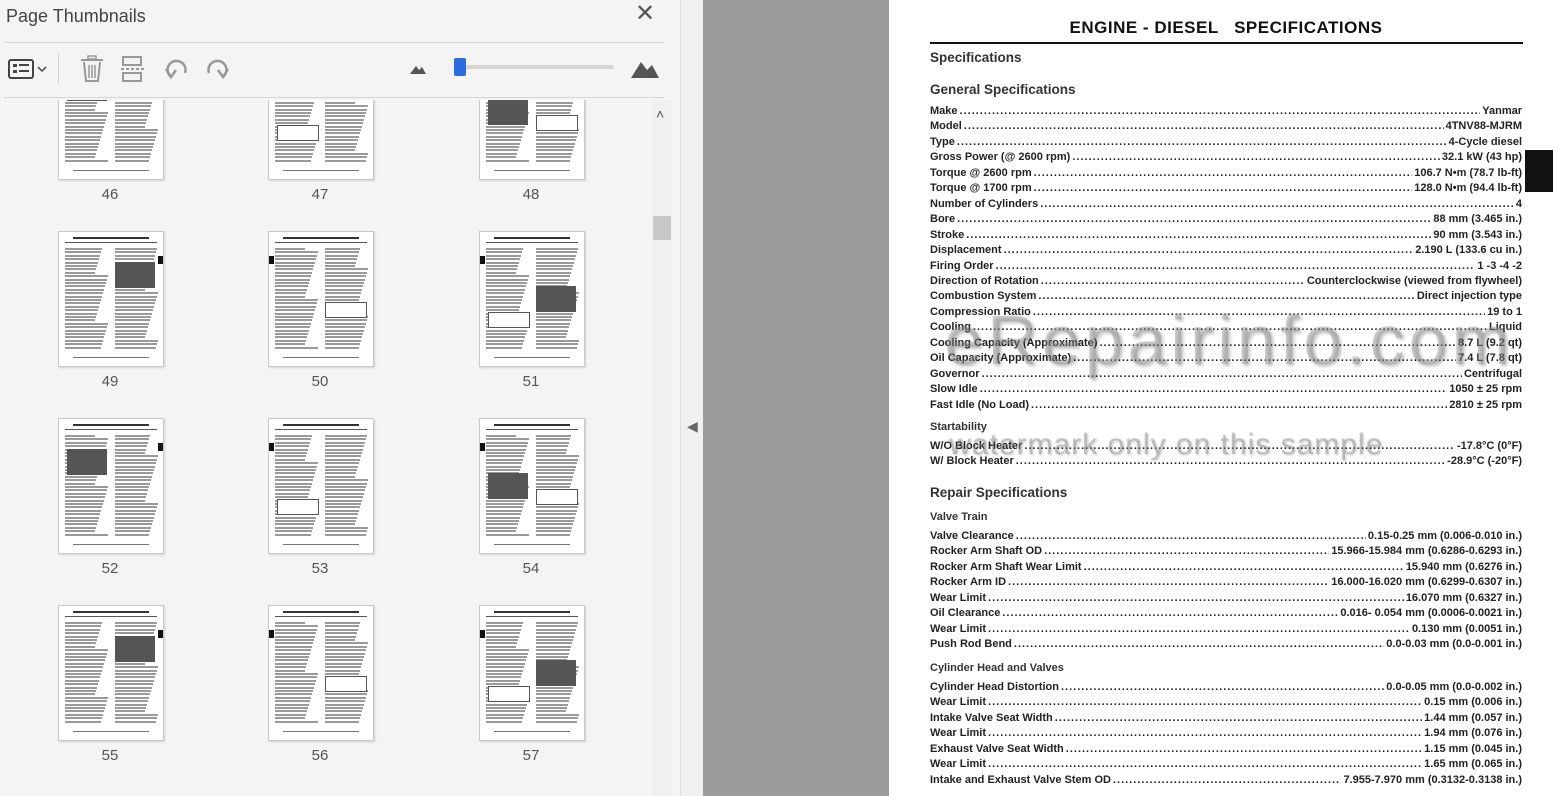 This screenshot has height=796, width=1553. What do you see at coordinates (645, 69) in the screenshot?
I see `mountain-large-icon` at bounding box center [645, 69].